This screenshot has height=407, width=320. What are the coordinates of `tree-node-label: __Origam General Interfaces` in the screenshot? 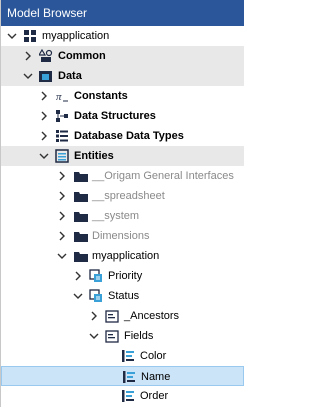 It's located at (163, 176).